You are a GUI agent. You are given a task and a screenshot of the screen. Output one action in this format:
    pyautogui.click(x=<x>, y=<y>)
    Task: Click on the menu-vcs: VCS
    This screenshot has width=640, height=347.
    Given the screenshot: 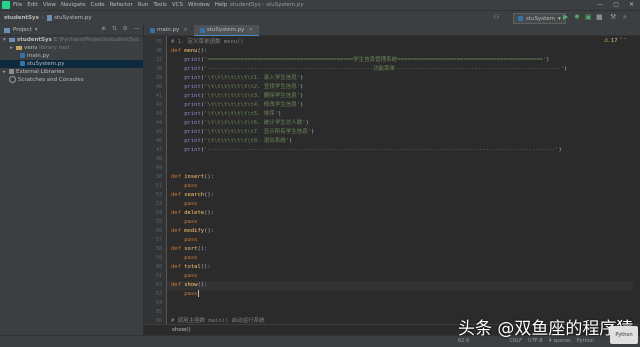 What is the action you would take?
    pyautogui.click(x=177, y=5)
    